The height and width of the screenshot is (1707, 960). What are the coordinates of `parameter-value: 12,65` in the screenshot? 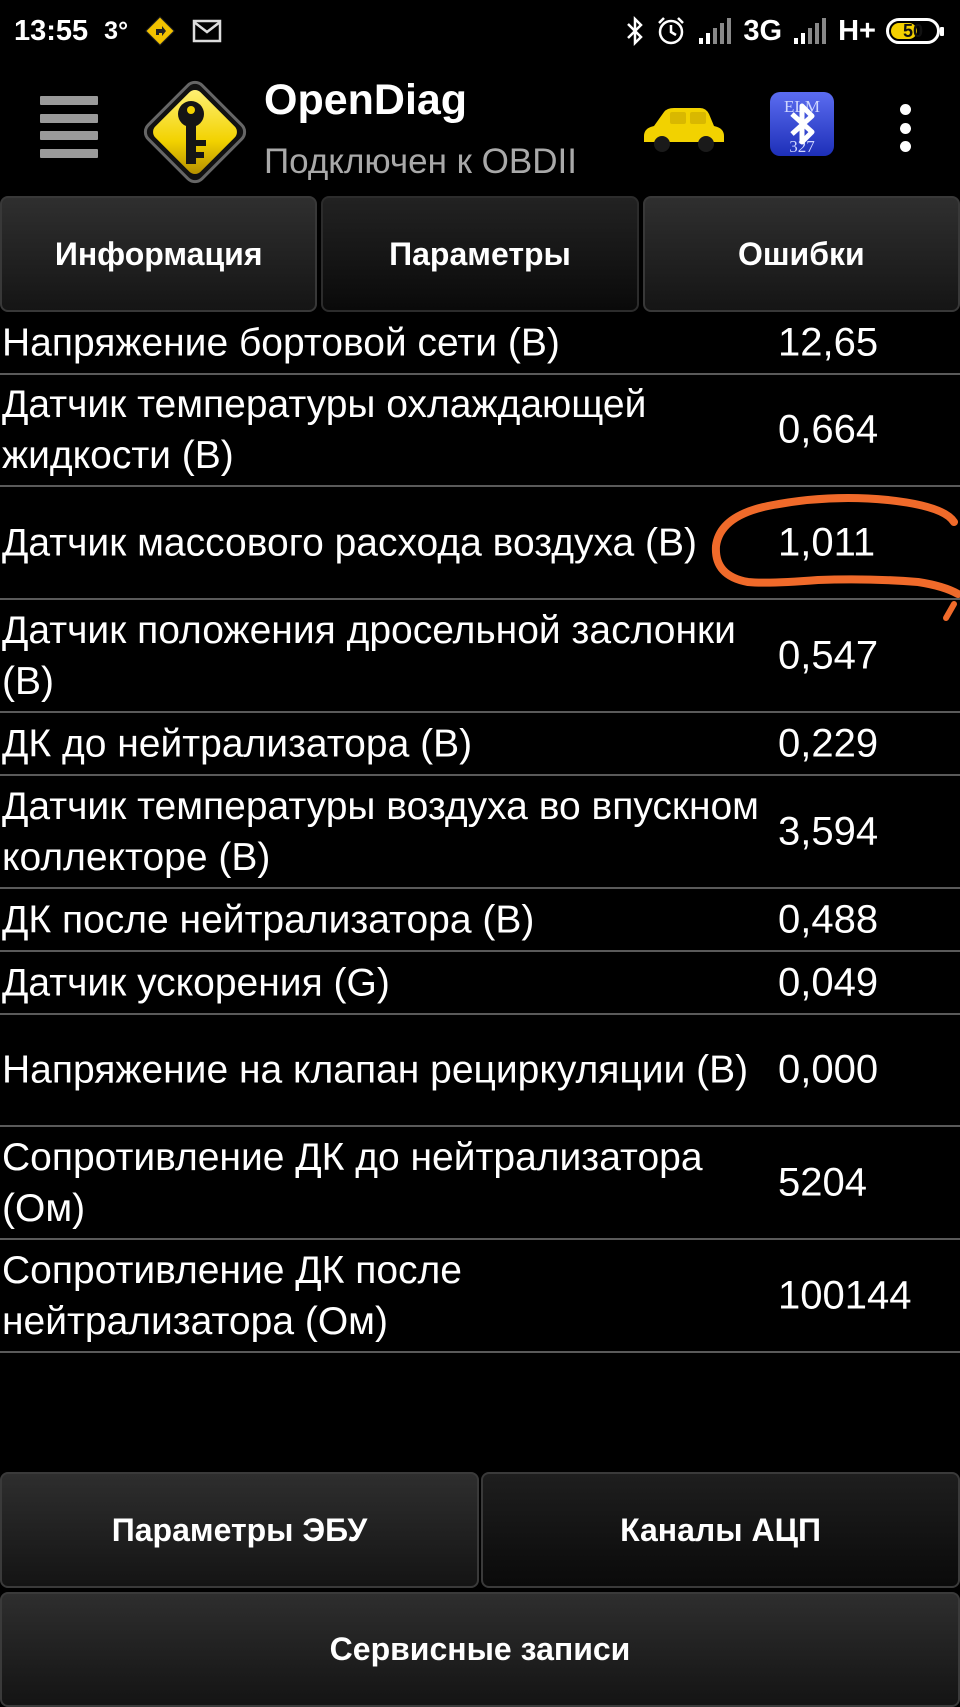 It's located at (828, 342).